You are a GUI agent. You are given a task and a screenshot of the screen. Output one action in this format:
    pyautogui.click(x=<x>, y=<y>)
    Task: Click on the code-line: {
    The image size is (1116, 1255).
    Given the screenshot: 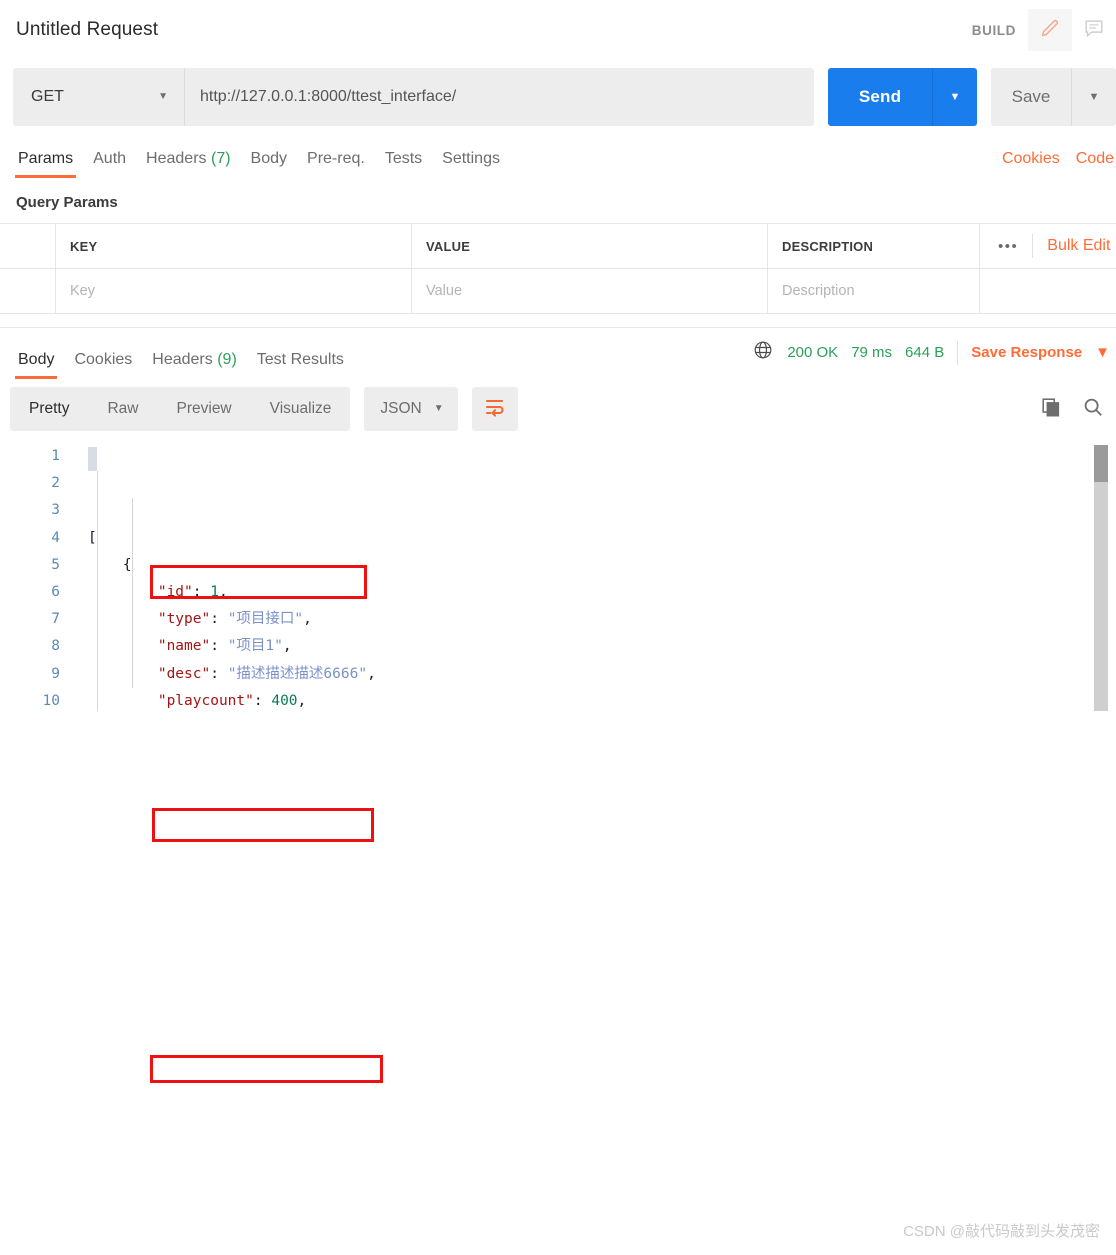 What is the action you would take?
    pyautogui.click(x=602, y=565)
    